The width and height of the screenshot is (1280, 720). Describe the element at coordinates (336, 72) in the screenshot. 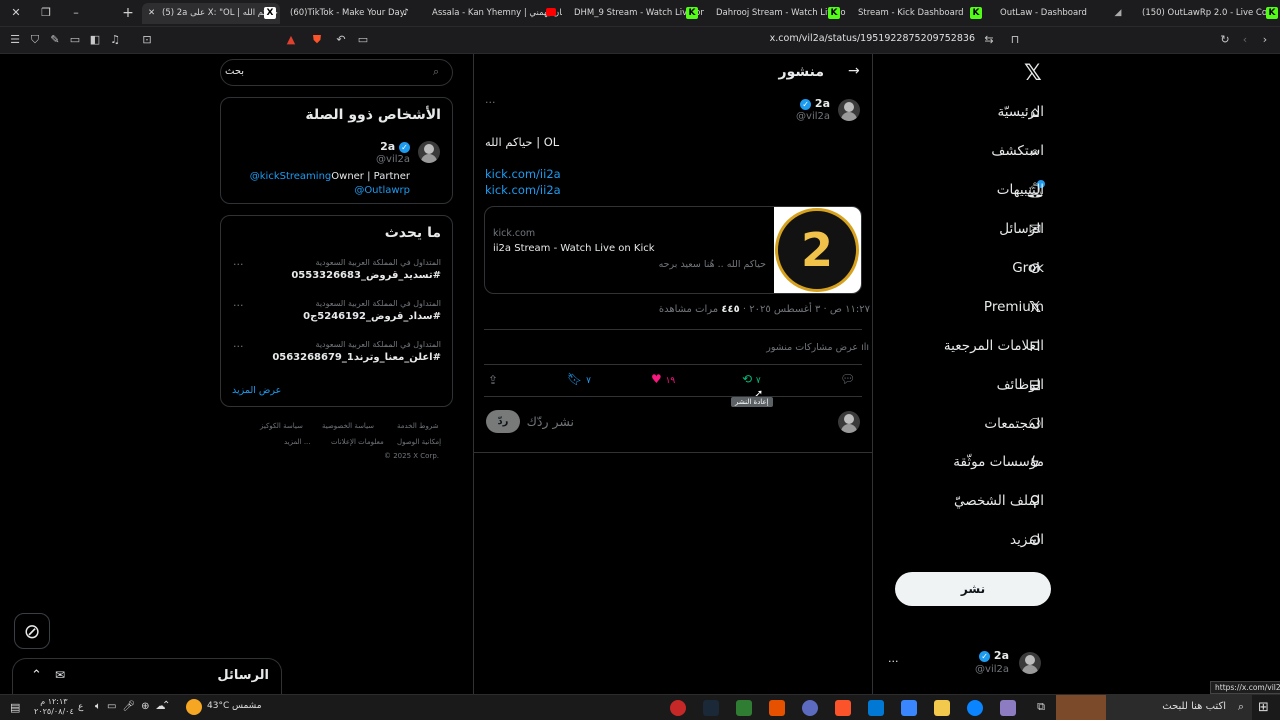

I see `search-box: بحث ⌕` at that location.